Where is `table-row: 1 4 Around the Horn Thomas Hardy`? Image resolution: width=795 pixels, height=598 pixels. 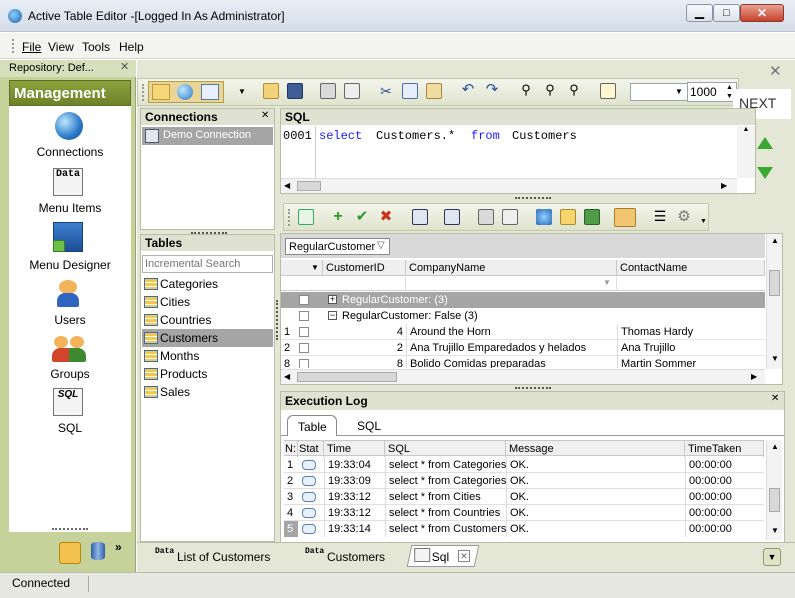
table-row: 1 4 Around the Horn Thomas Hardy is located at coordinates (523, 332).